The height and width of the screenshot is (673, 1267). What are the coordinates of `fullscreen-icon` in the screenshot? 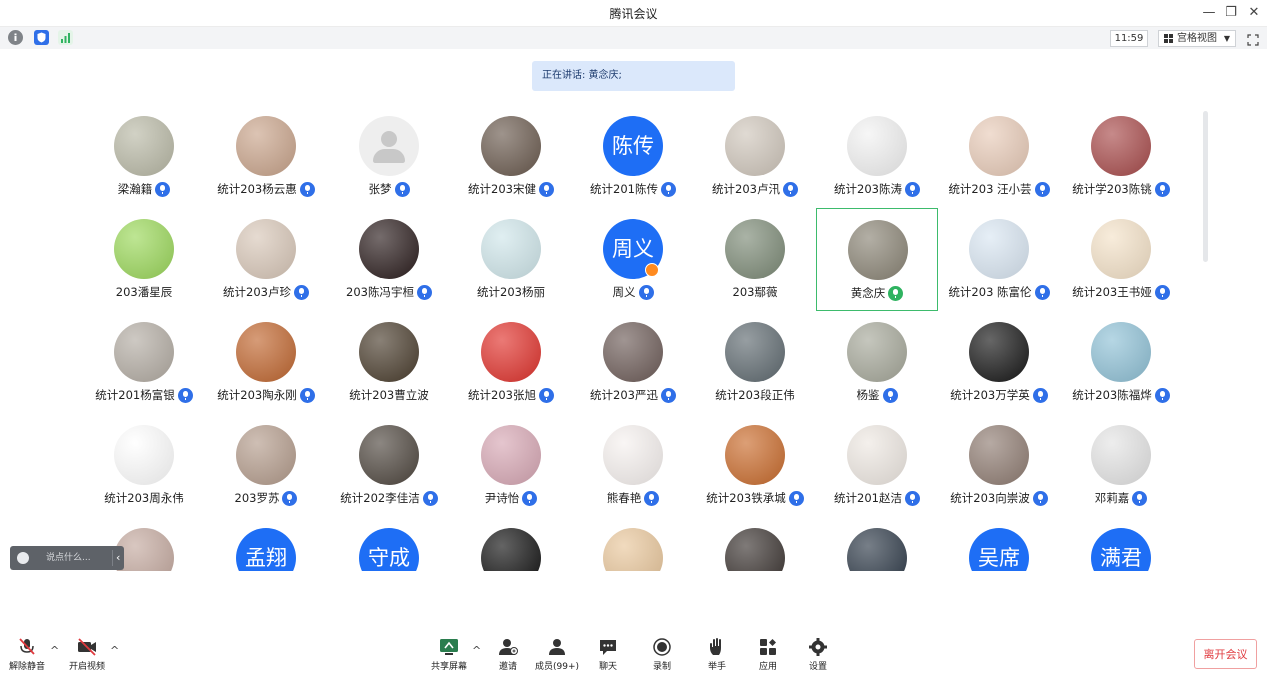 It's located at (1253, 38).